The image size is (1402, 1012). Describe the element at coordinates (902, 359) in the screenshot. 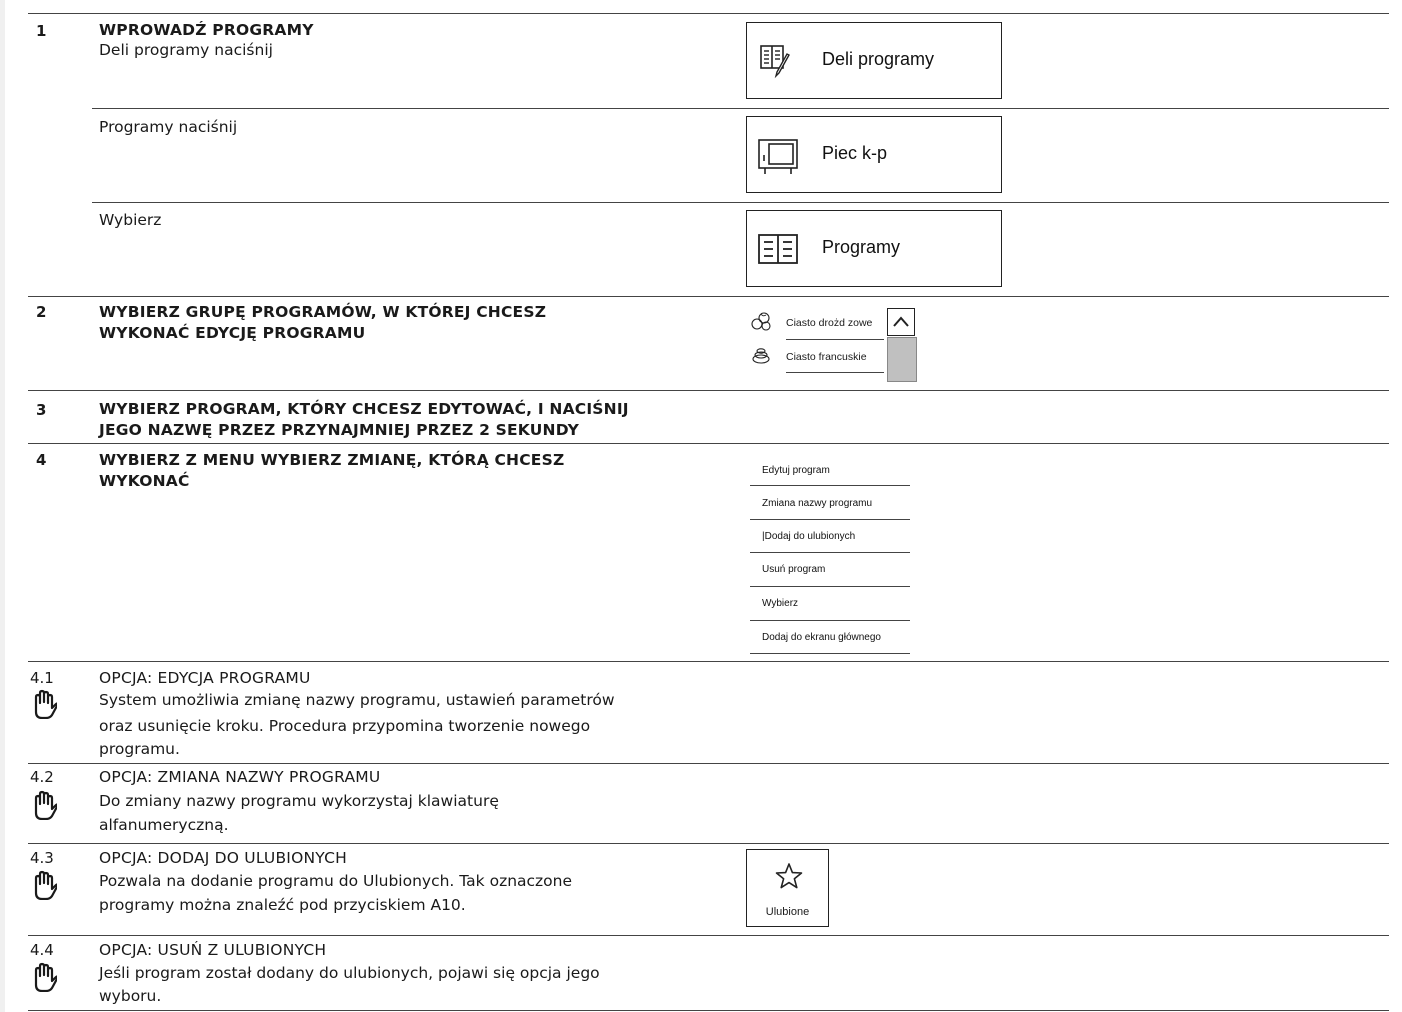

I see `scrollbar-thumb` at that location.